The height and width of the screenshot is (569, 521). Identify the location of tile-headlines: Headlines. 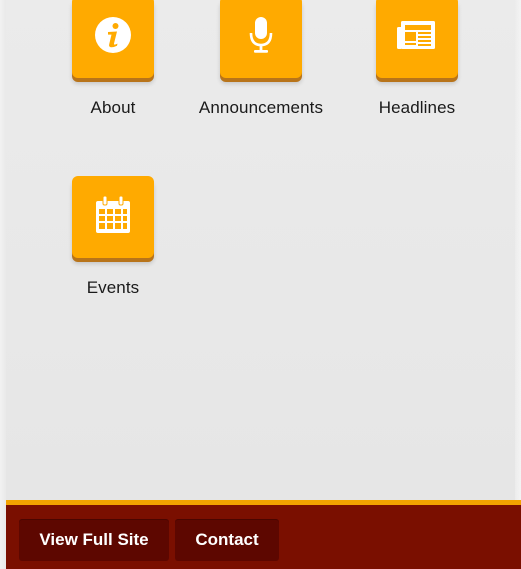
(417, 59).